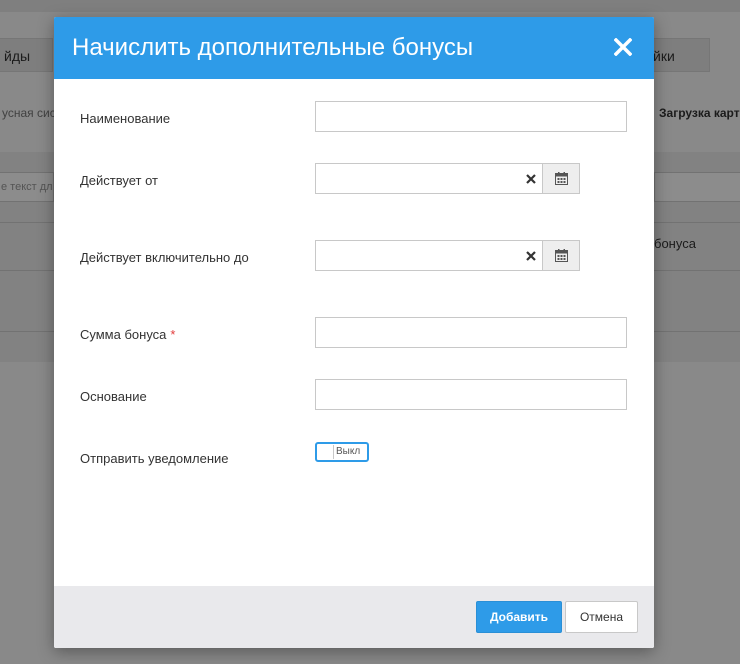  I want to click on bonus-amount-label-text: Сумма бонуса, so click(123, 334).